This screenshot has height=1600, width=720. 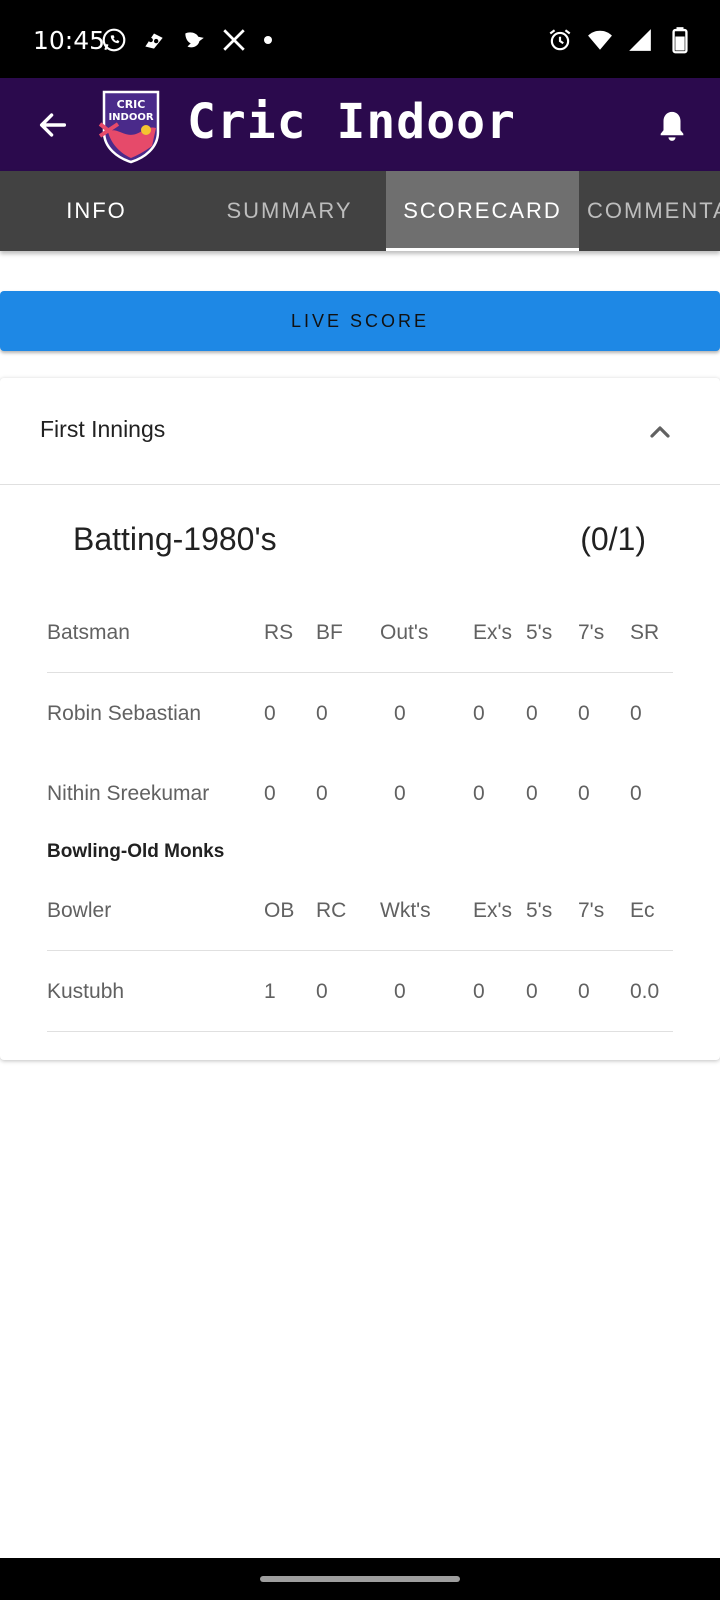 What do you see at coordinates (360, 39) in the screenshot?
I see `status-bar: 10:45` at bounding box center [360, 39].